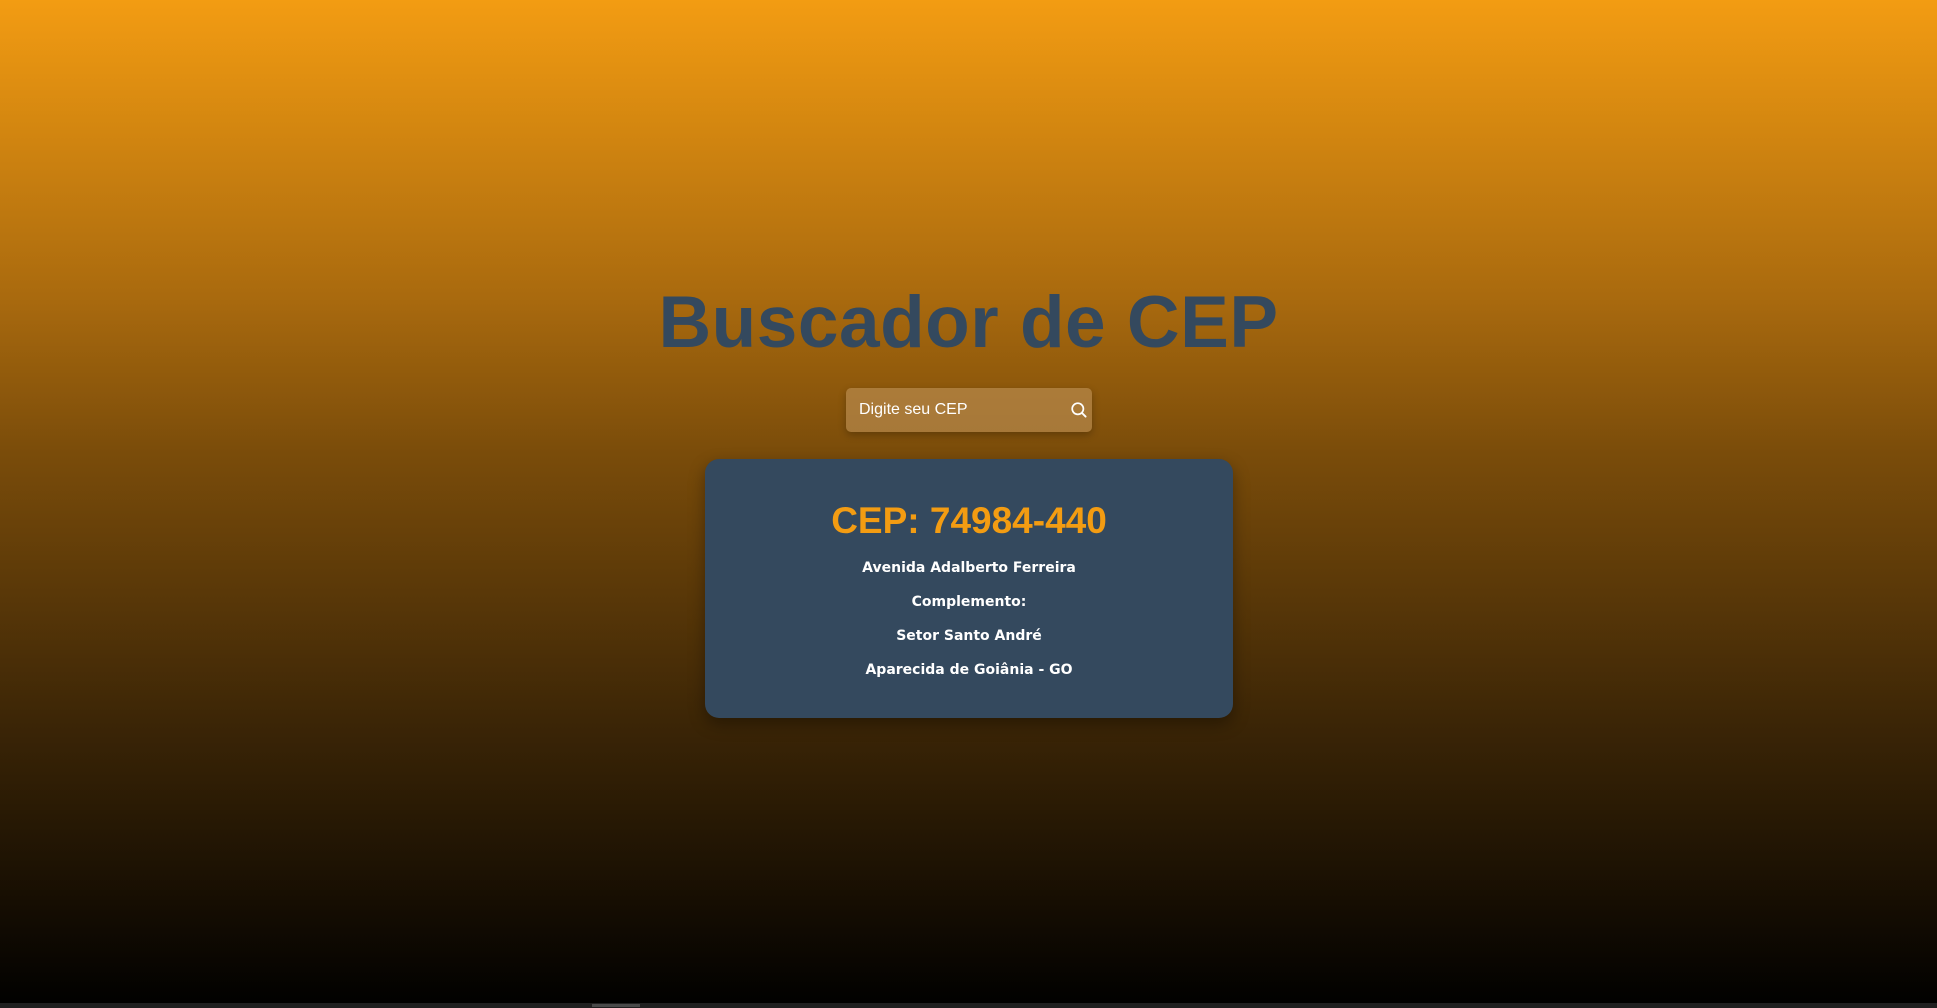 The image size is (1937, 1008). I want to click on search-box, so click(969, 410).